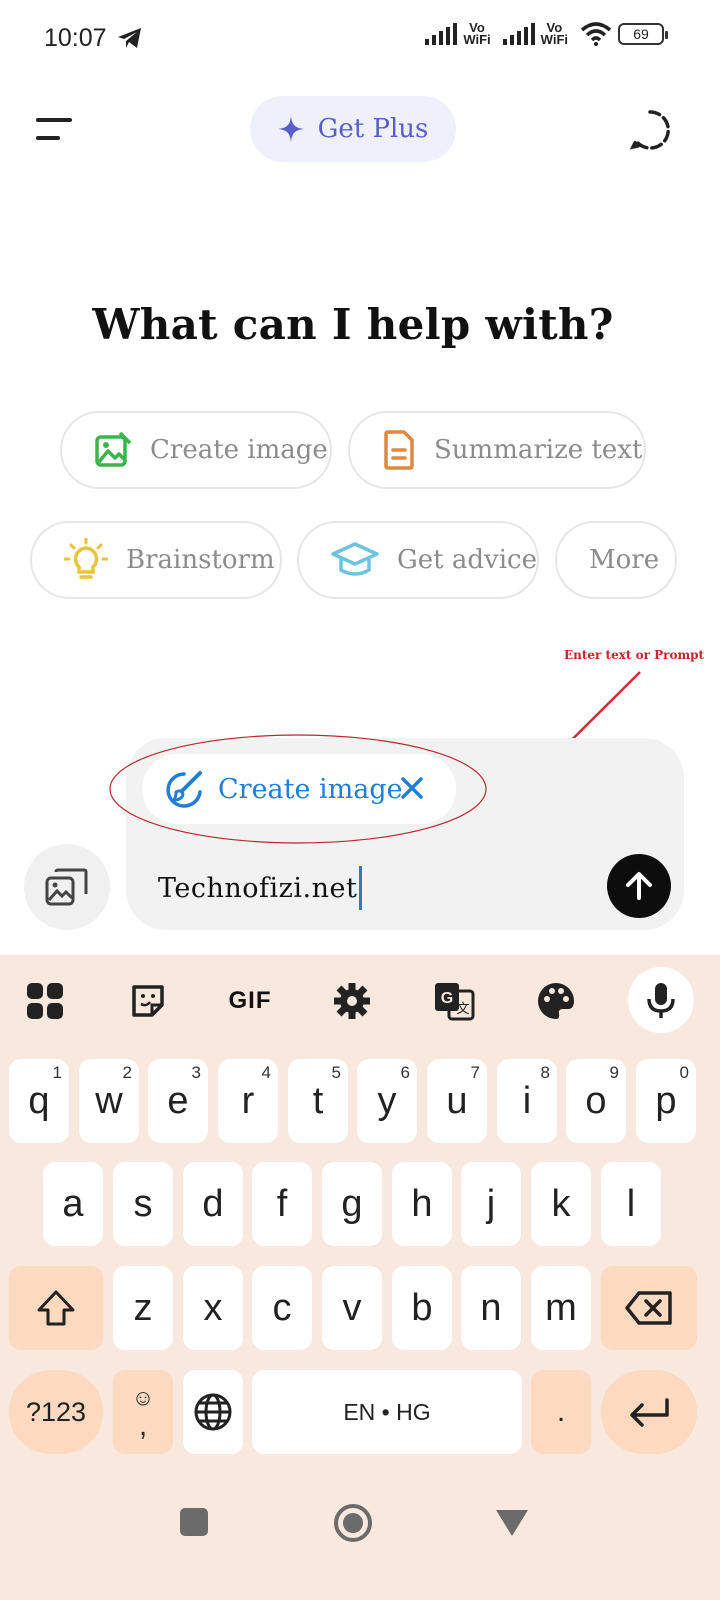  I want to click on back-icon, so click(512, 1523).